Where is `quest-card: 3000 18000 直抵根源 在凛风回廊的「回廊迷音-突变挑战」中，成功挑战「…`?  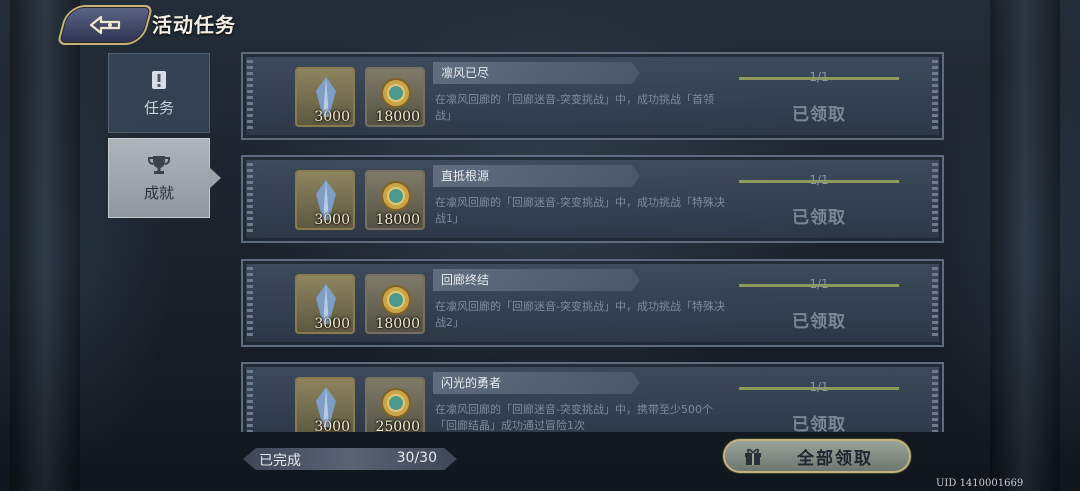
quest-card: 3000 18000 直抵根源 在凛风回廊的「回廊迷音-突变挑战」中，成功挑战「… is located at coordinates (592, 199).